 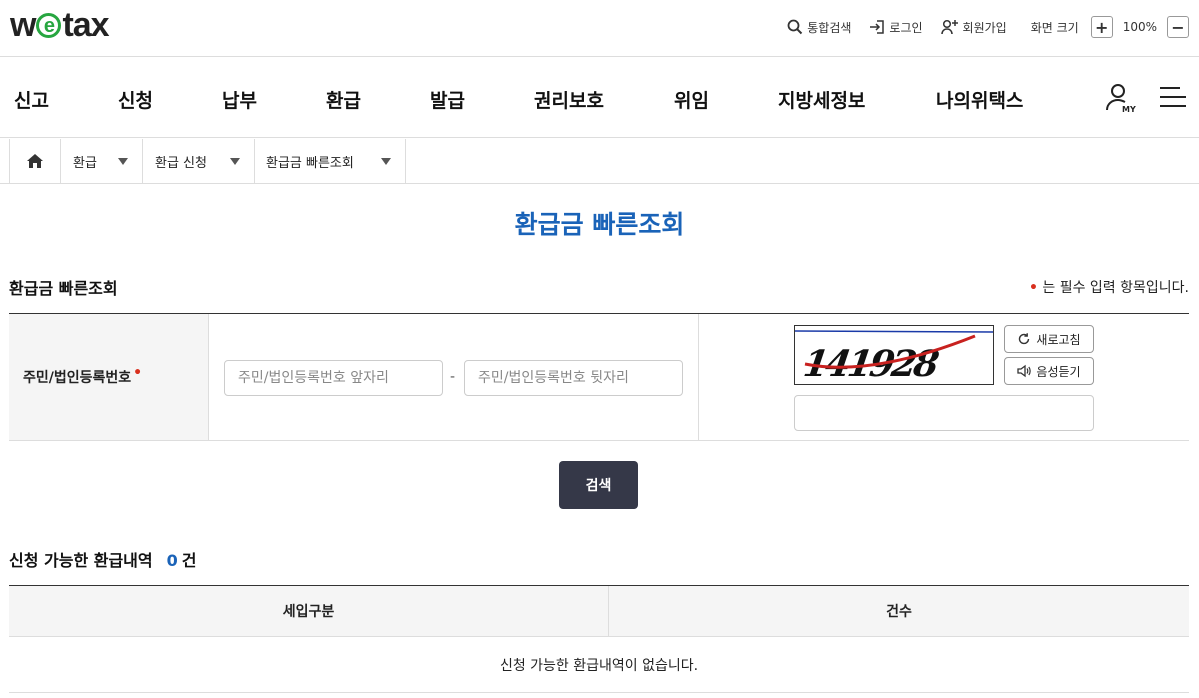 What do you see at coordinates (1129, 109) in the screenshot?
I see `my-label: MY` at bounding box center [1129, 109].